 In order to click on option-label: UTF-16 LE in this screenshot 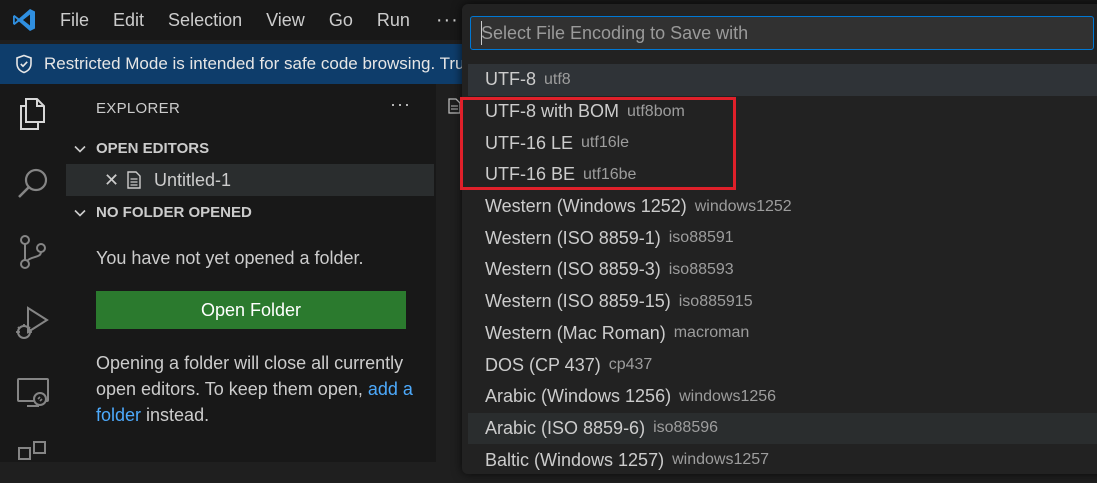, I will do `click(529, 142)`.